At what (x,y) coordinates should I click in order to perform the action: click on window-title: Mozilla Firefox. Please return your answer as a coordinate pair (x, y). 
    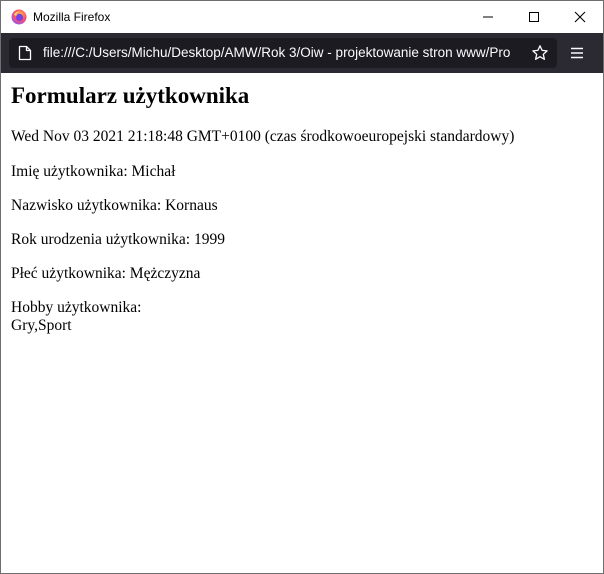
    Looking at the image, I should click on (72, 17).